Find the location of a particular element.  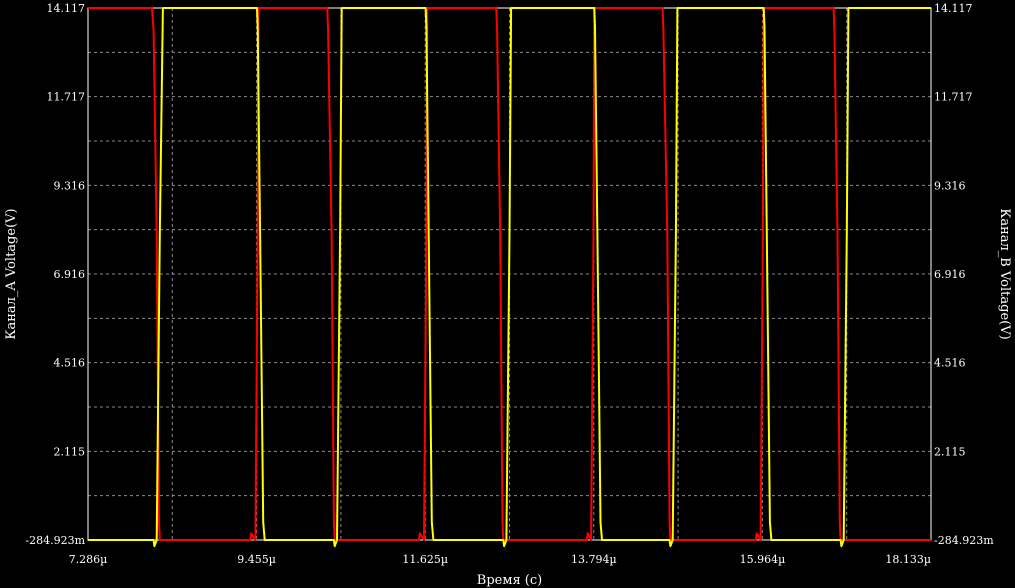

x-axis-title: Время (с) is located at coordinates (509, 580).